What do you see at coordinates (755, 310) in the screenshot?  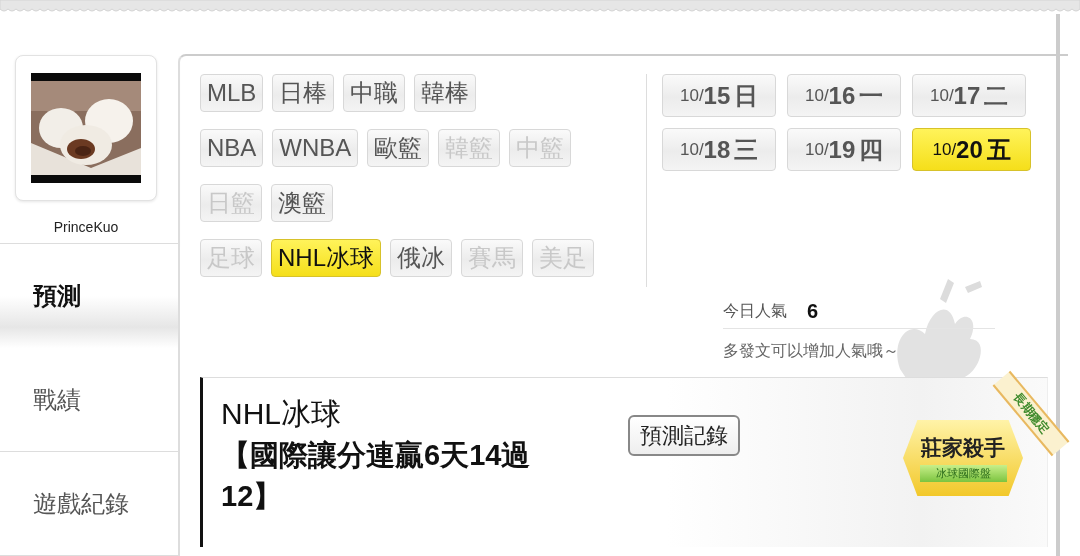 I see `popularity-label: 今日人氣` at bounding box center [755, 310].